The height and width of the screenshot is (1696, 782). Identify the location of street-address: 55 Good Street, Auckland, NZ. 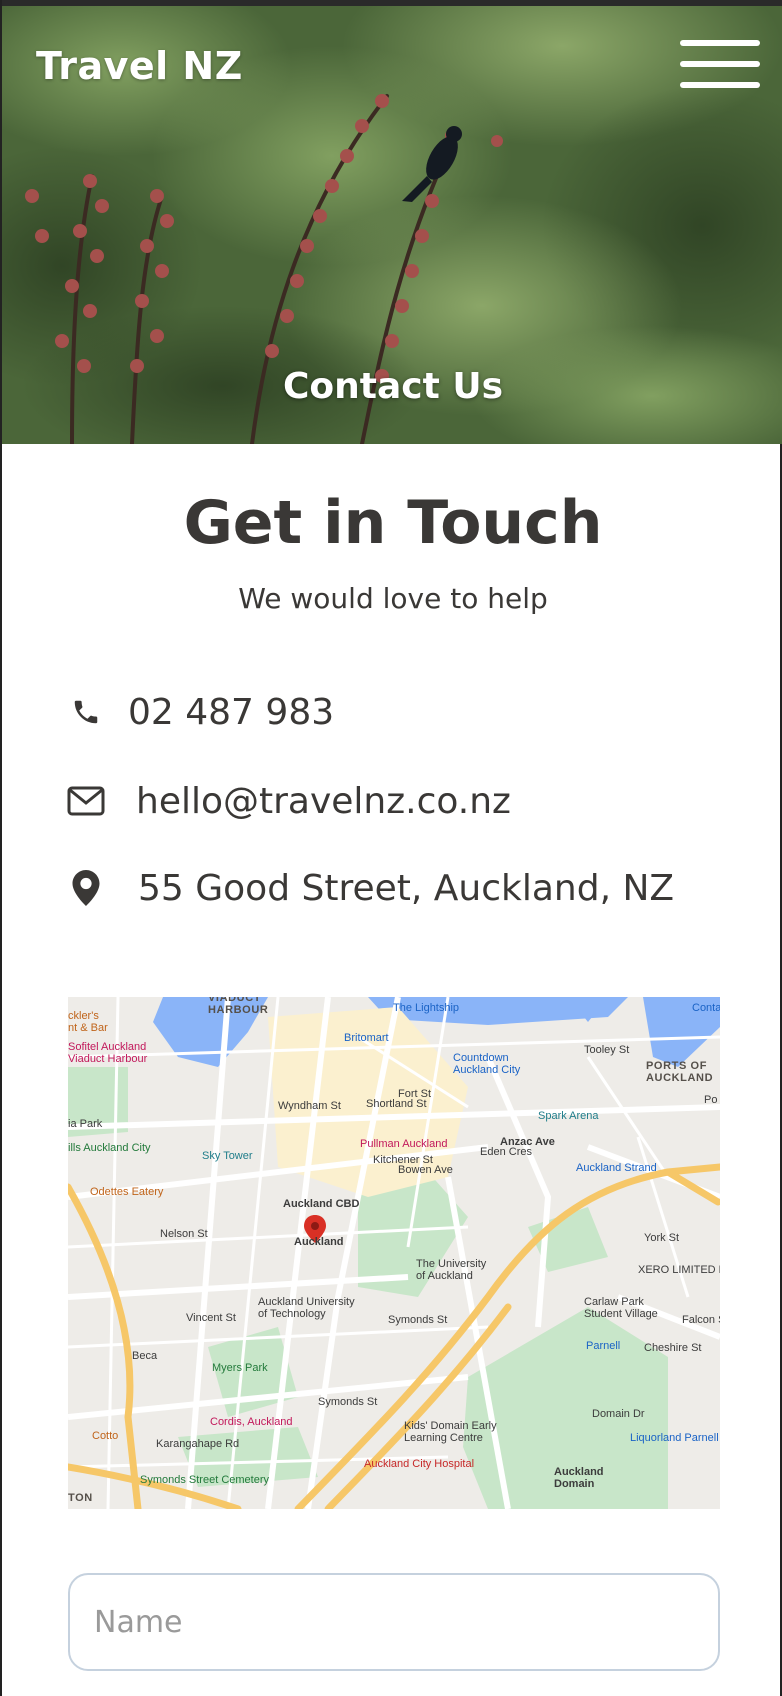
(406, 888).